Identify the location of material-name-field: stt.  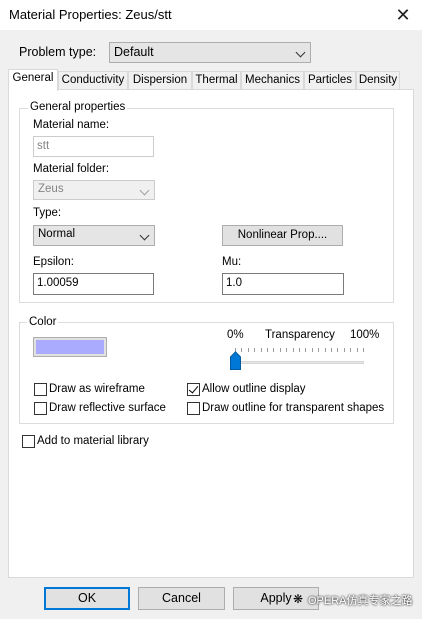
(93, 146).